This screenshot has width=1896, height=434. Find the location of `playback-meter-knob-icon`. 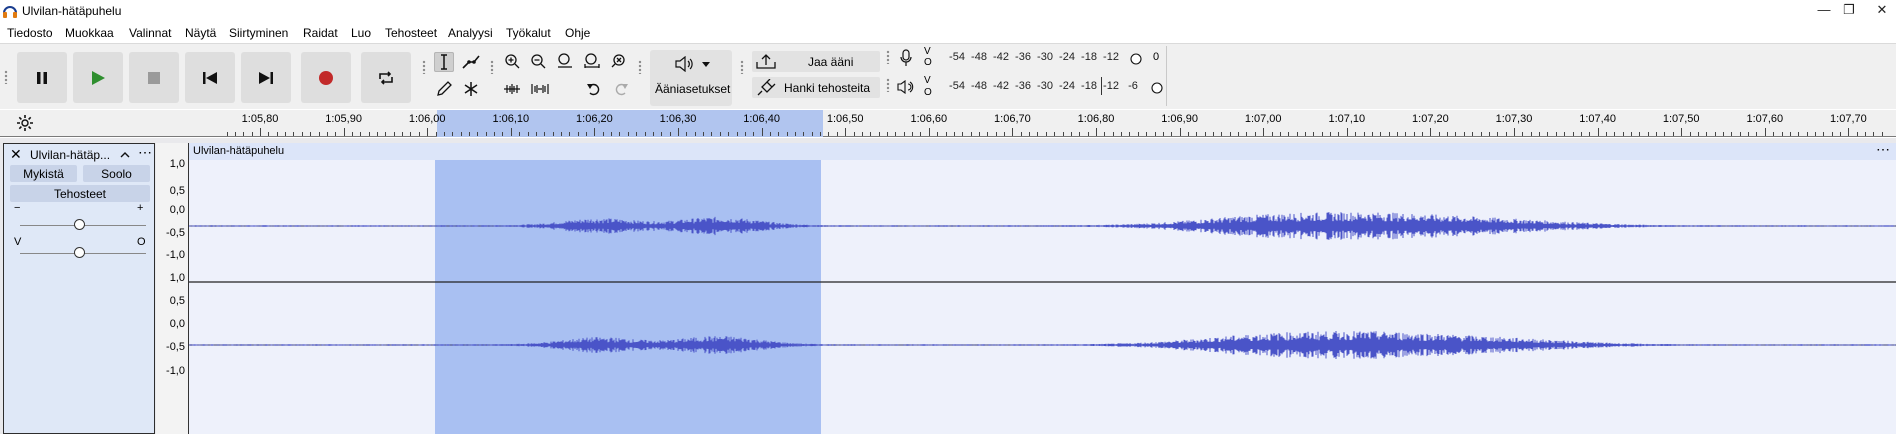

playback-meter-knob-icon is located at coordinates (1157, 88).